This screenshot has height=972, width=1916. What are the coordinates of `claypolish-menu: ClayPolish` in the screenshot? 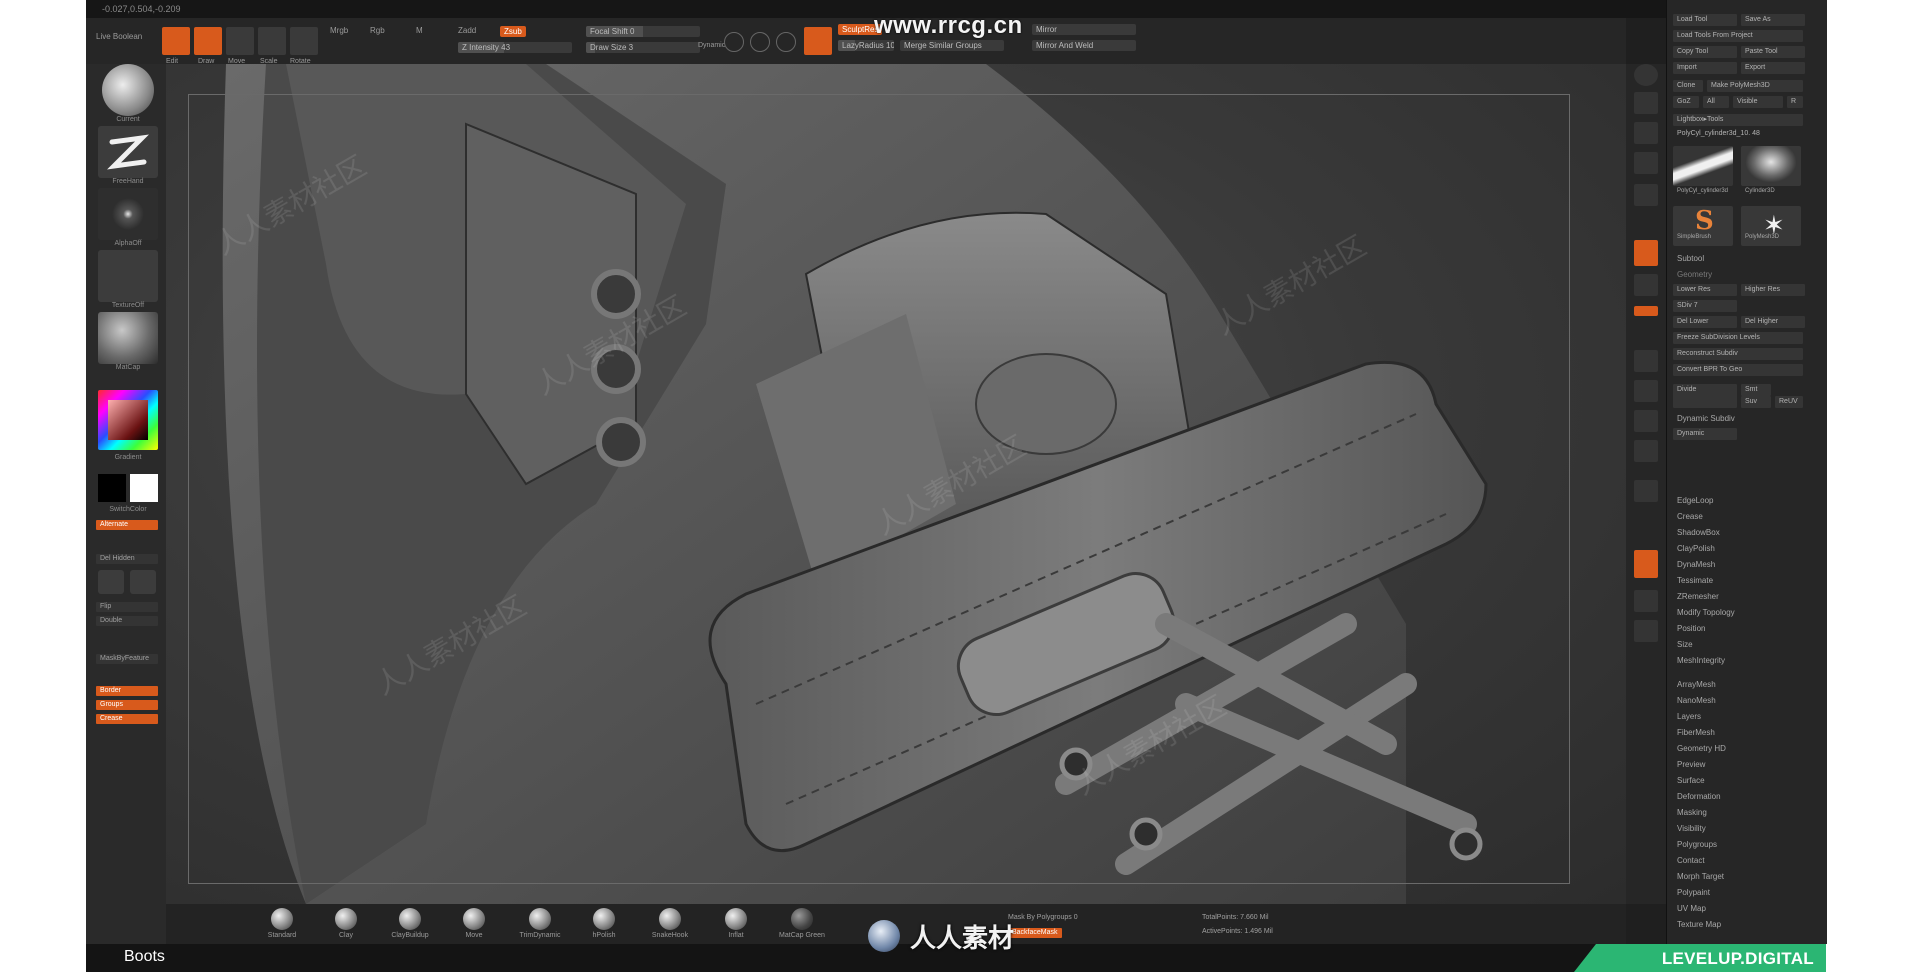 It's located at (1696, 548).